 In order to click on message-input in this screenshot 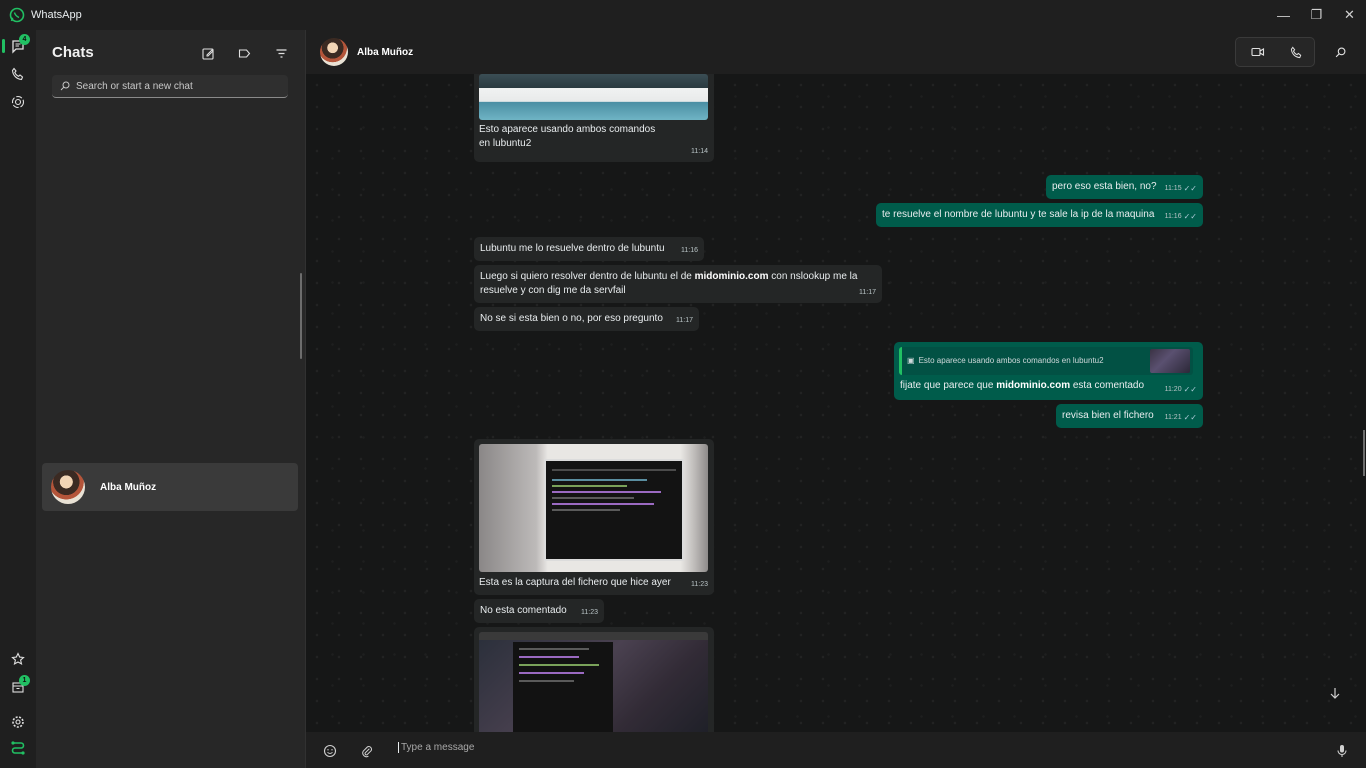, I will do `click(848, 747)`.